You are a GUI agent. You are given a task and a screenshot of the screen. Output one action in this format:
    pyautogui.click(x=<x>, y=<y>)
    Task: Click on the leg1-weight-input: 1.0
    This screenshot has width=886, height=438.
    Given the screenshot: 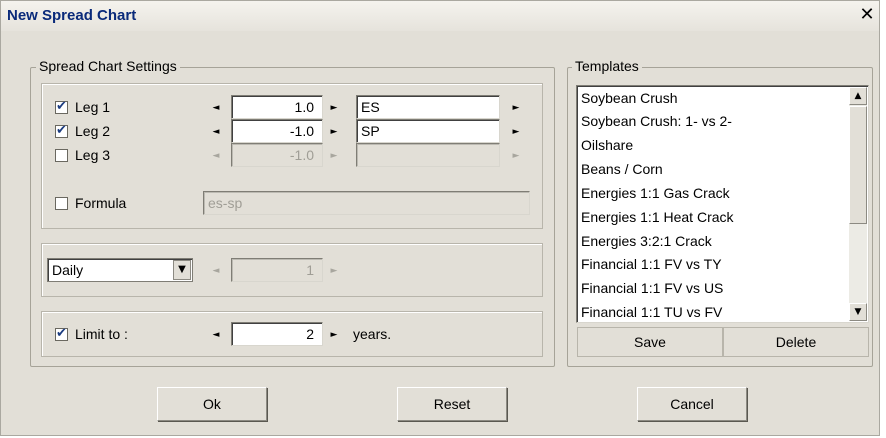 What is the action you would take?
    pyautogui.click(x=277, y=107)
    